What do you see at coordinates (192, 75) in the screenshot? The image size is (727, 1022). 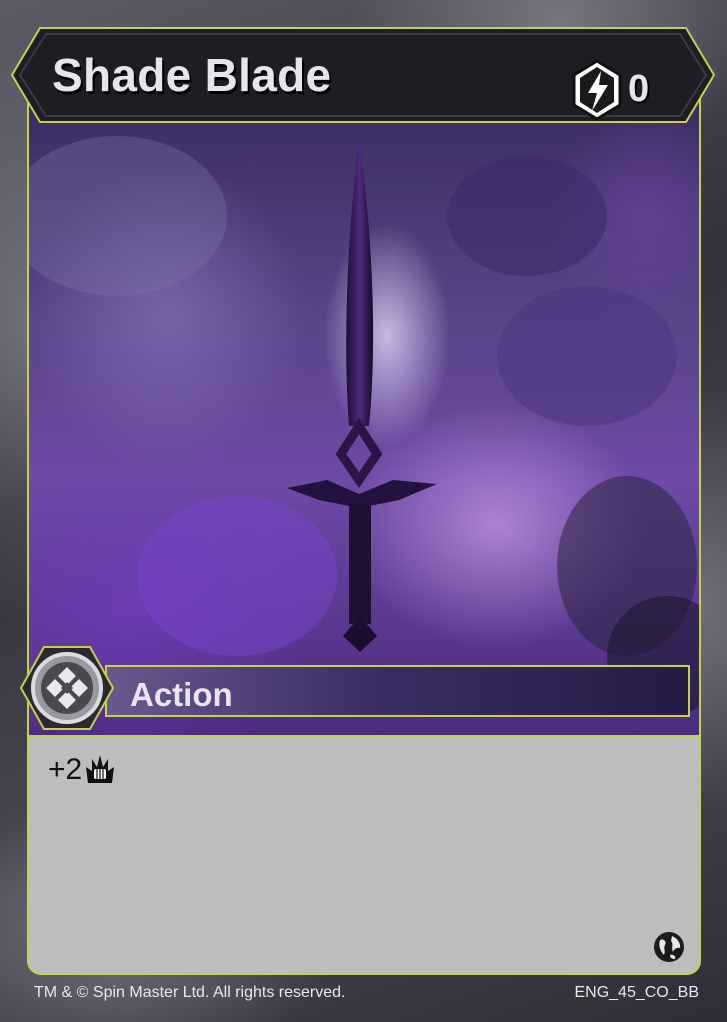 I see `card-title: Shade Blade` at bounding box center [192, 75].